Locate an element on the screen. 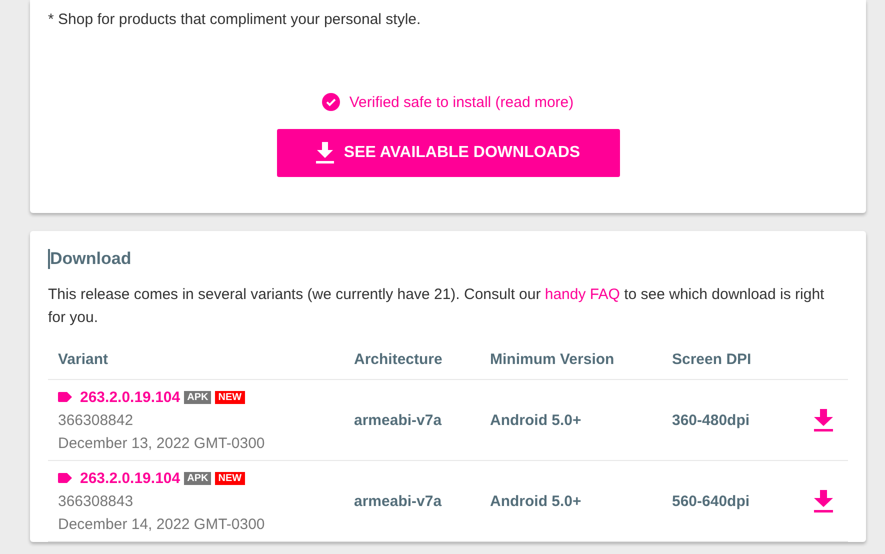 This screenshot has height=554, width=885. dpi-cell: 360-480dpi is located at coordinates (711, 420).